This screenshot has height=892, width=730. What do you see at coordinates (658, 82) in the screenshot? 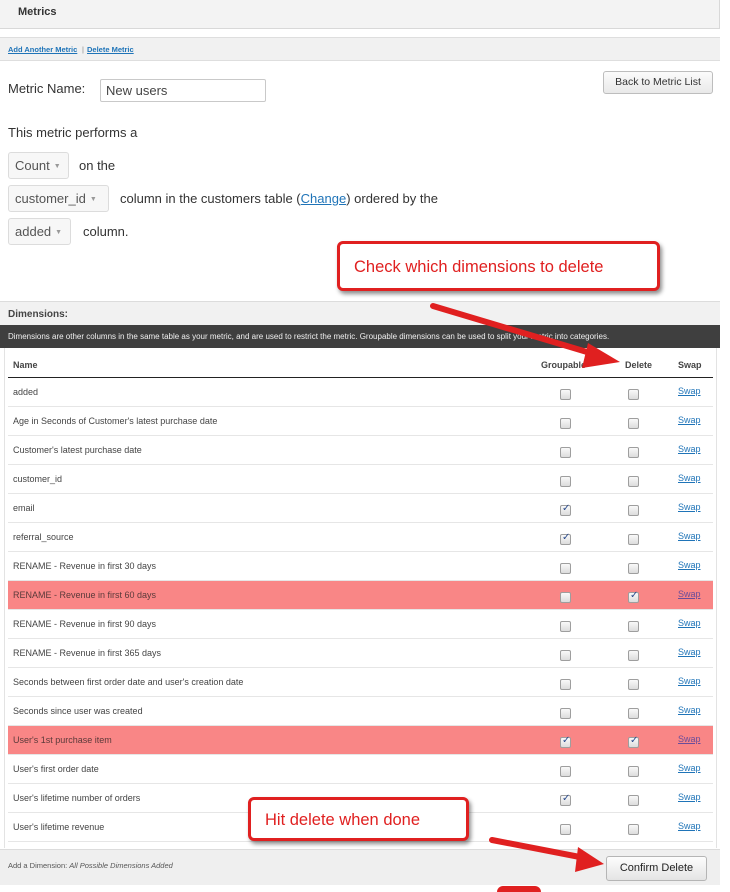
I see `back-to-metric-list-button: Back to Metric List` at bounding box center [658, 82].